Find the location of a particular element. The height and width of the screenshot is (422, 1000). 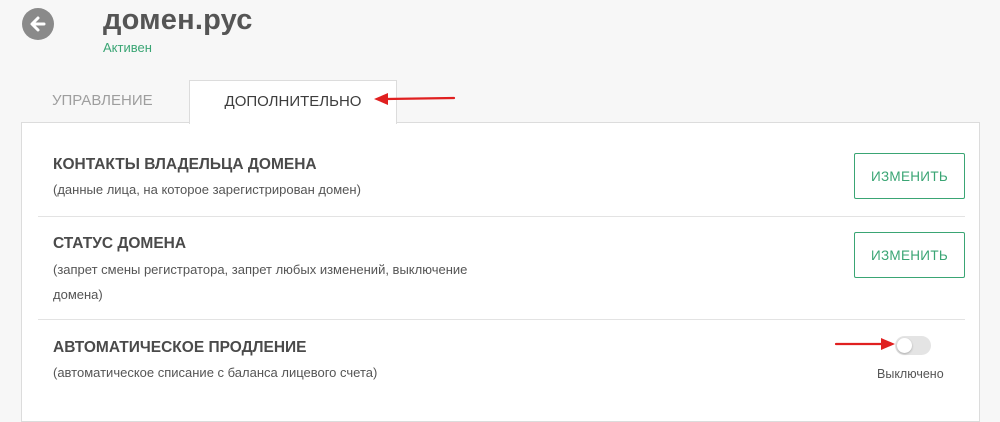

owner-contacts-change-button: ИЗМЕНИТЬ is located at coordinates (909, 176).